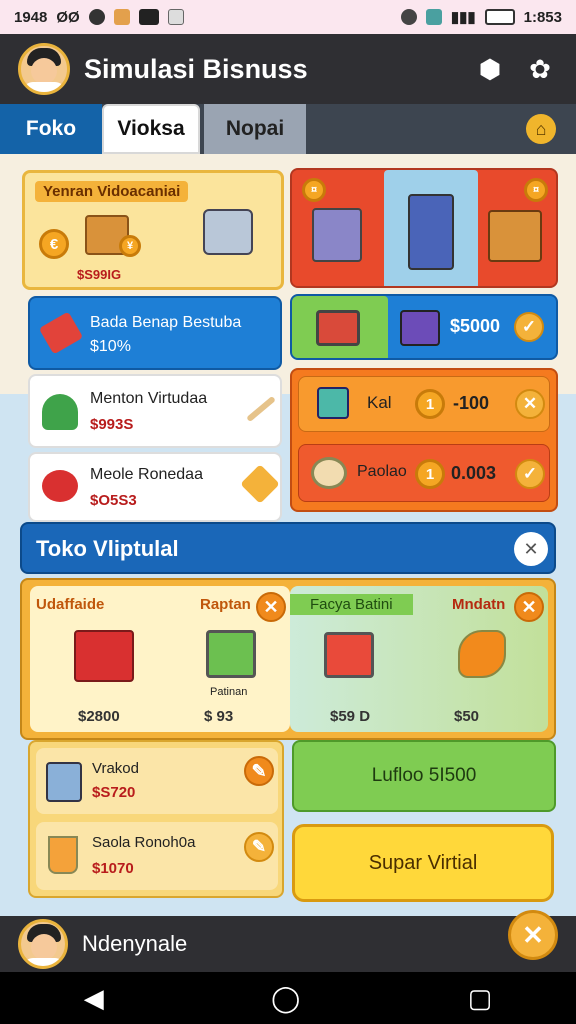 The width and height of the screenshot is (576, 1024). I want to click on tab-nopai: Nopai, so click(255, 129).